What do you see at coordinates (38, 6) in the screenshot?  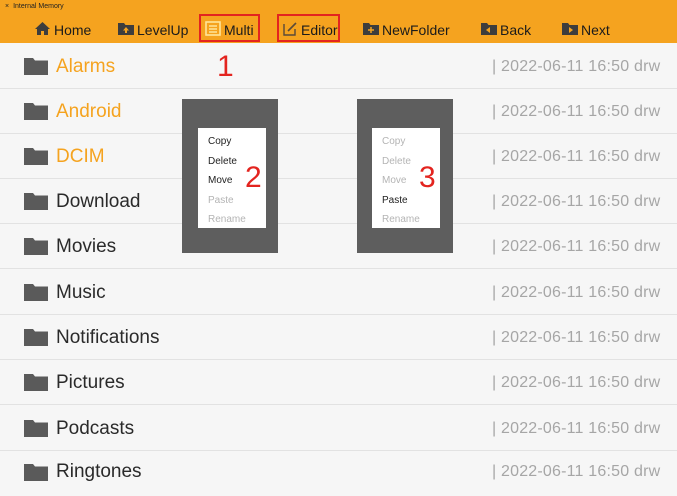 I see `window-title: Internal Memory` at bounding box center [38, 6].